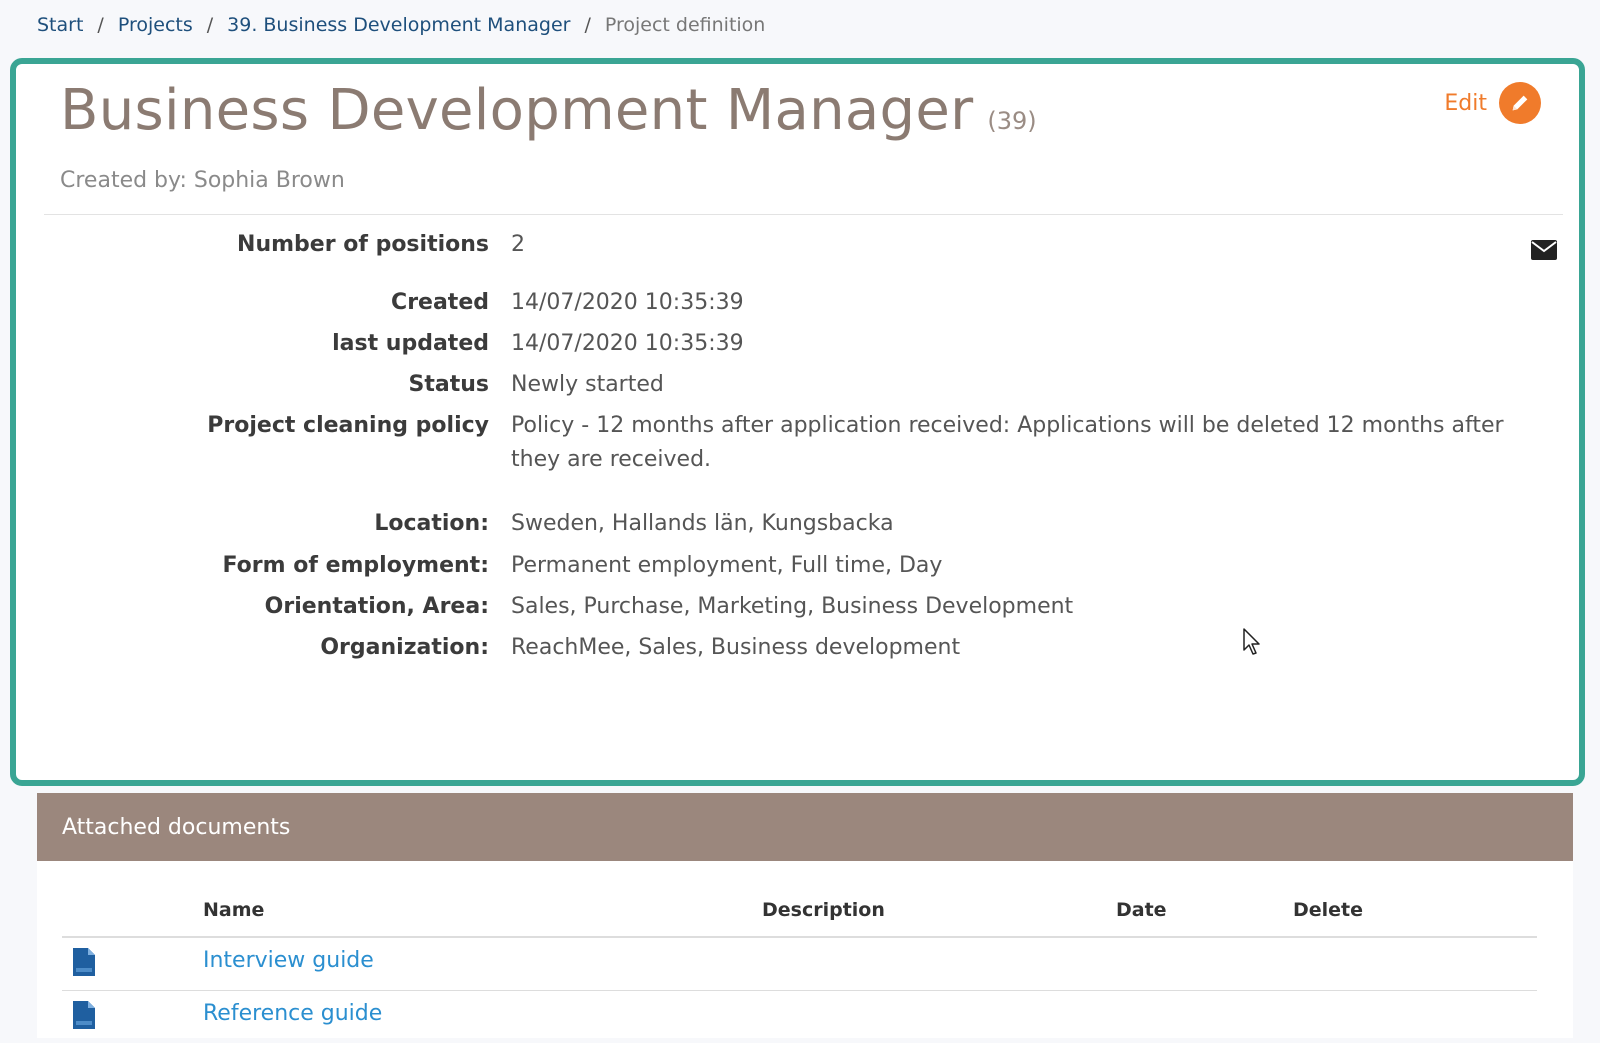 Image resolution: width=1600 pixels, height=1043 pixels. Describe the element at coordinates (348, 425) in the screenshot. I see `field-label: Project cleaning policy` at that location.